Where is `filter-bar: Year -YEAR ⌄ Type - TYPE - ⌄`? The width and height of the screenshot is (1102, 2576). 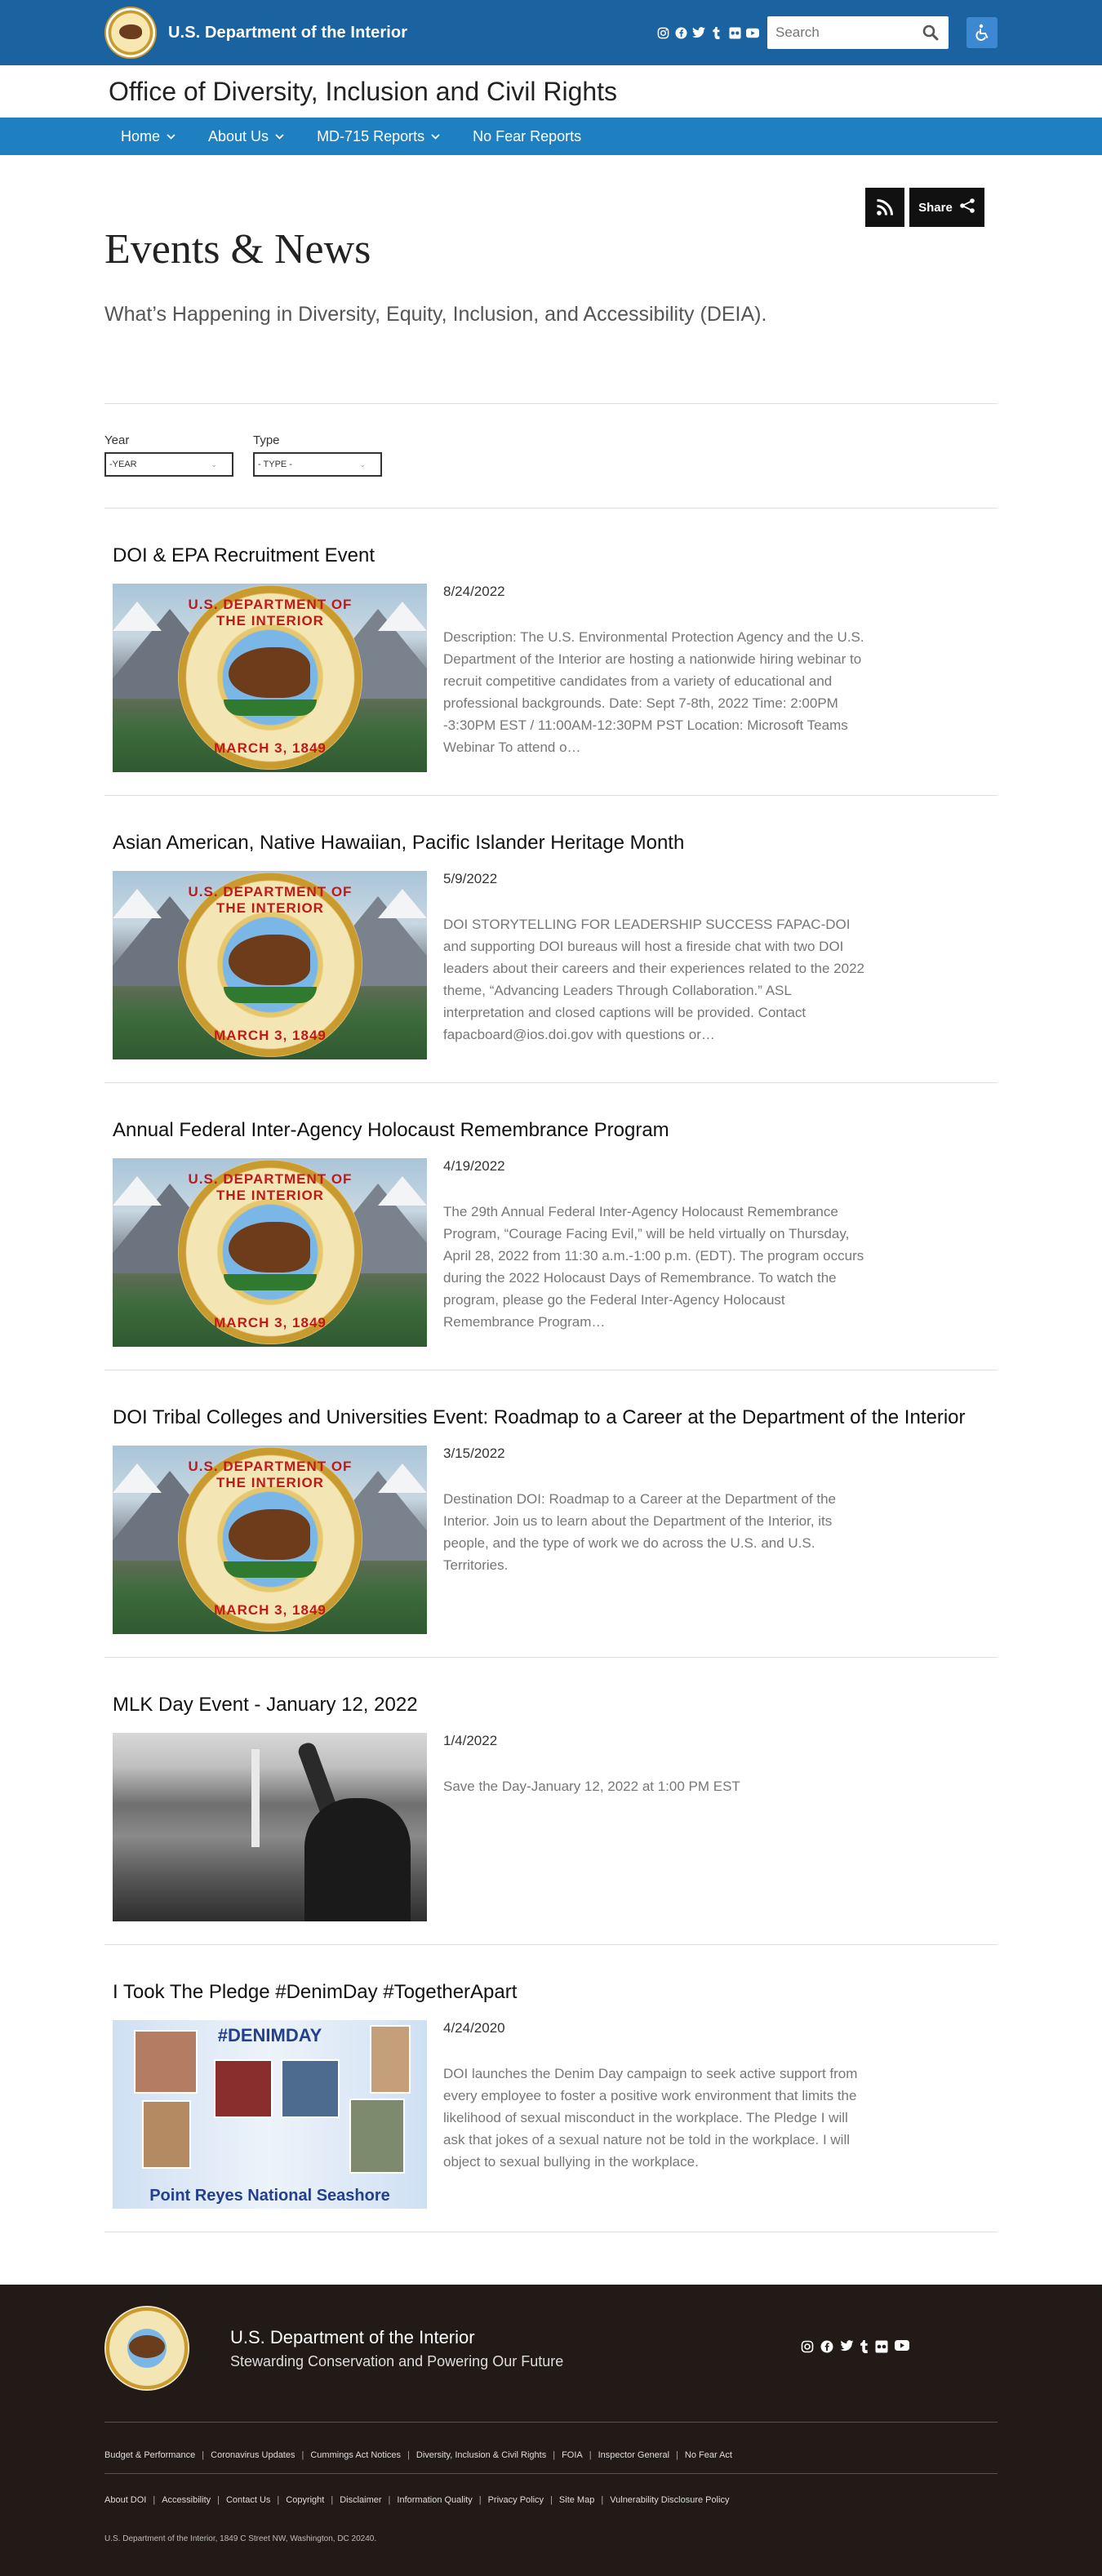 filter-bar: Year -YEAR ⌄ Type - TYPE - ⌄ is located at coordinates (551, 456).